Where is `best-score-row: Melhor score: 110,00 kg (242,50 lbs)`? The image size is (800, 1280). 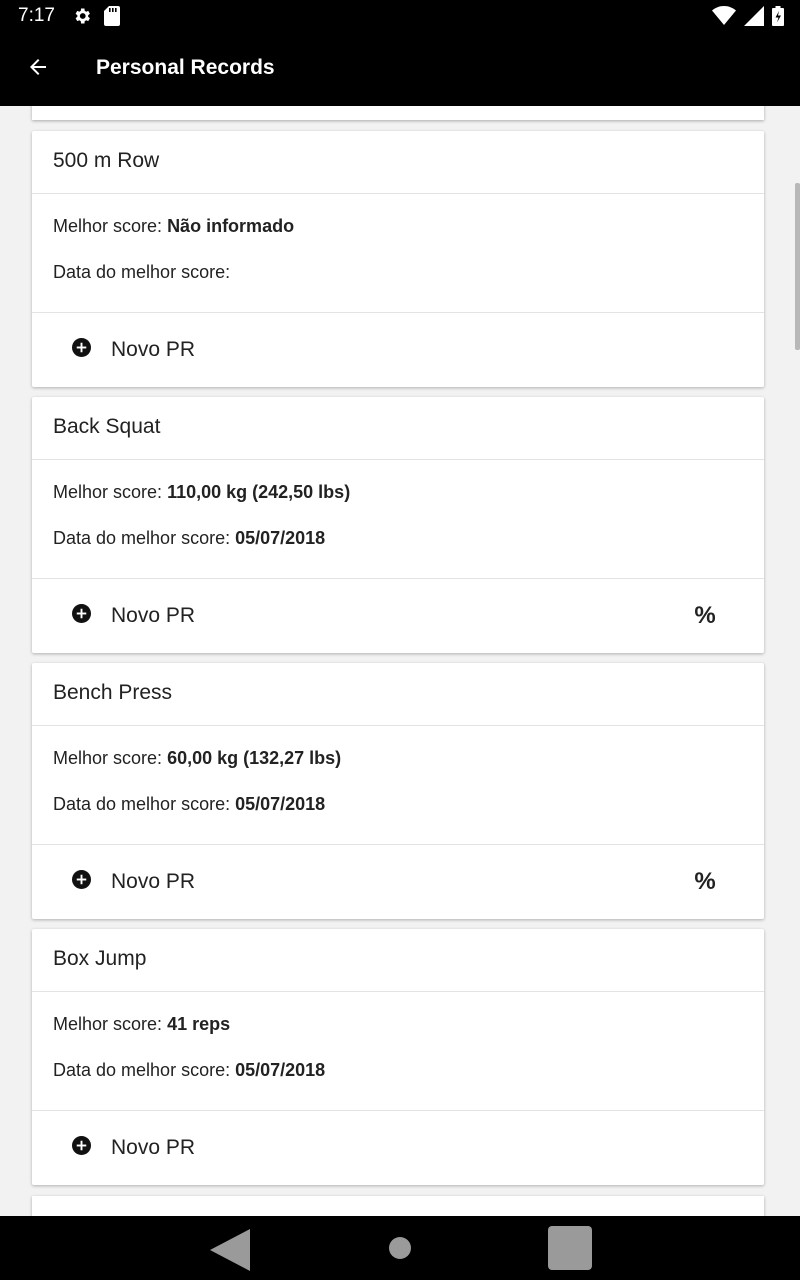 best-score-row: Melhor score: 110,00 kg (242,50 lbs) is located at coordinates (408, 494).